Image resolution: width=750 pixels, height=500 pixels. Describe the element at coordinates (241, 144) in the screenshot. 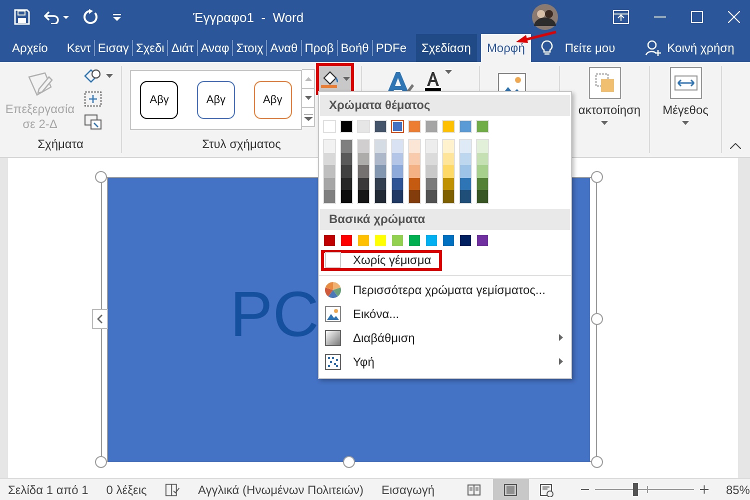

I see `group-label: Στυλ σχήματος` at that location.